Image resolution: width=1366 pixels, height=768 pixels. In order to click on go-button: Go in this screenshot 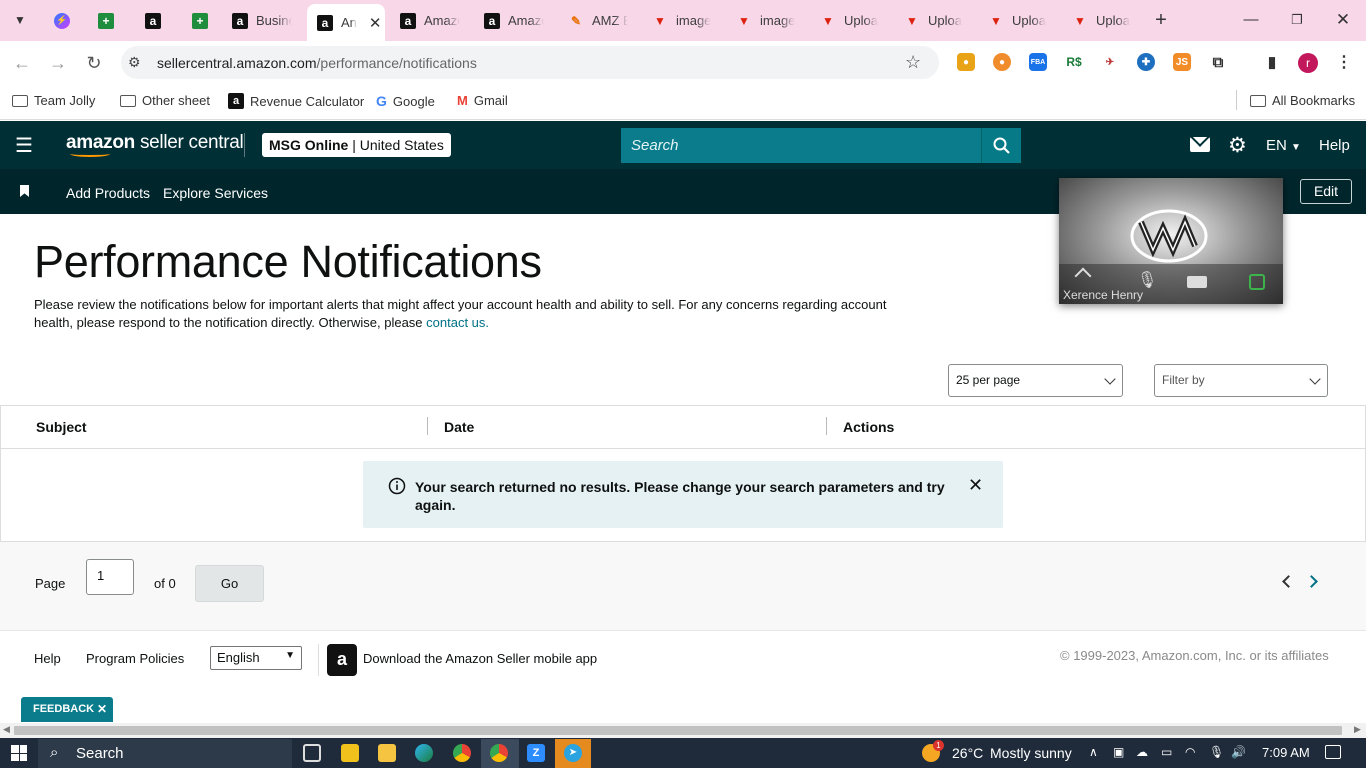, I will do `click(229, 583)`.